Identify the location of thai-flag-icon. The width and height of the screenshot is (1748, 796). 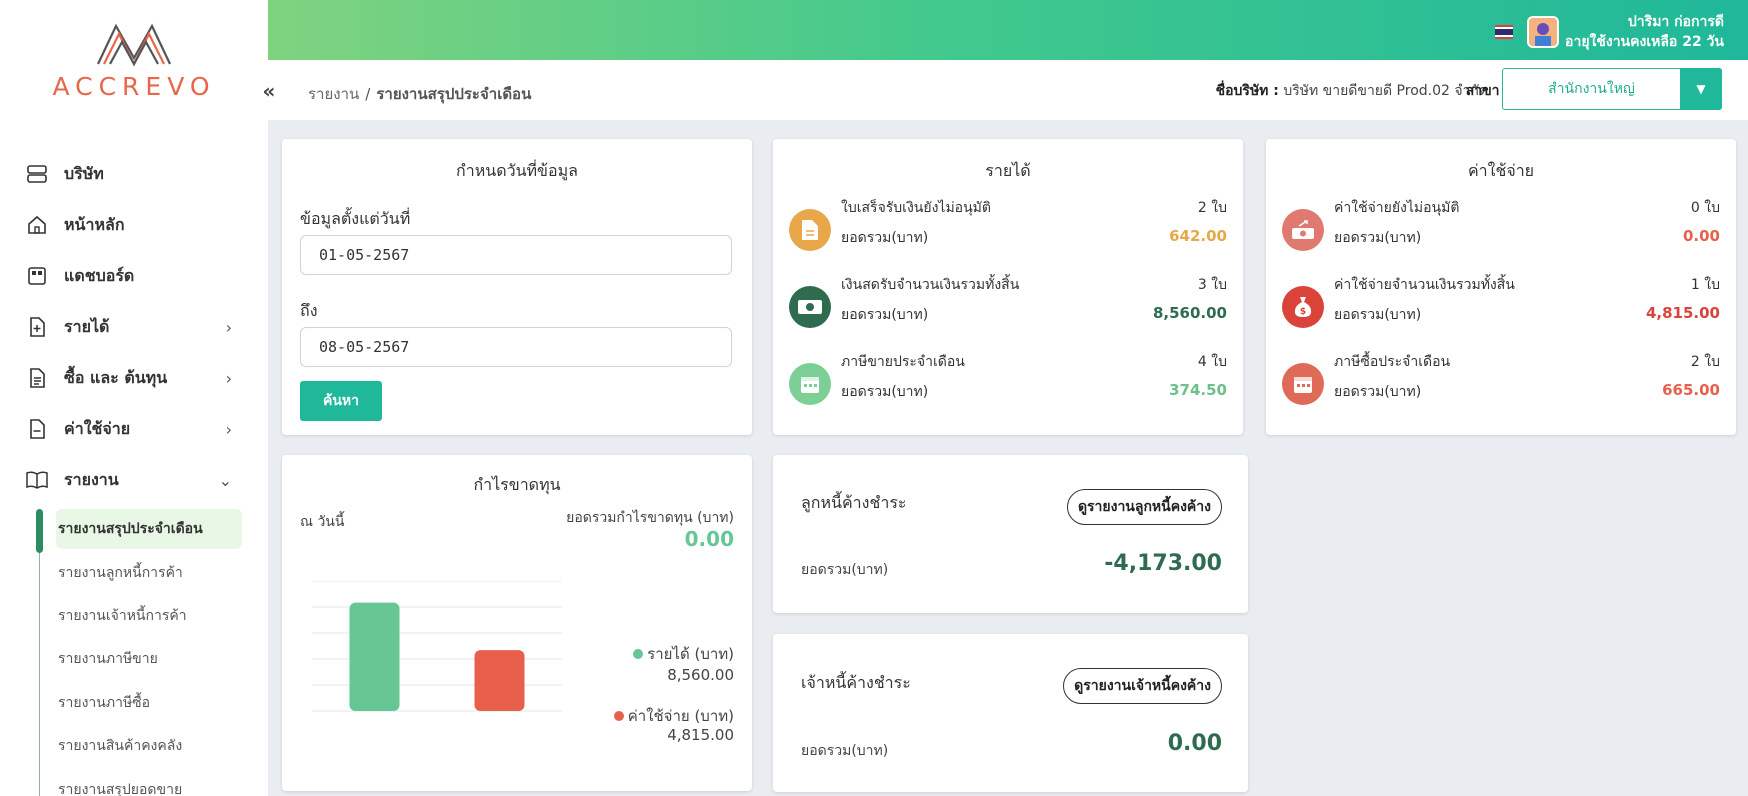
(1504, 32).